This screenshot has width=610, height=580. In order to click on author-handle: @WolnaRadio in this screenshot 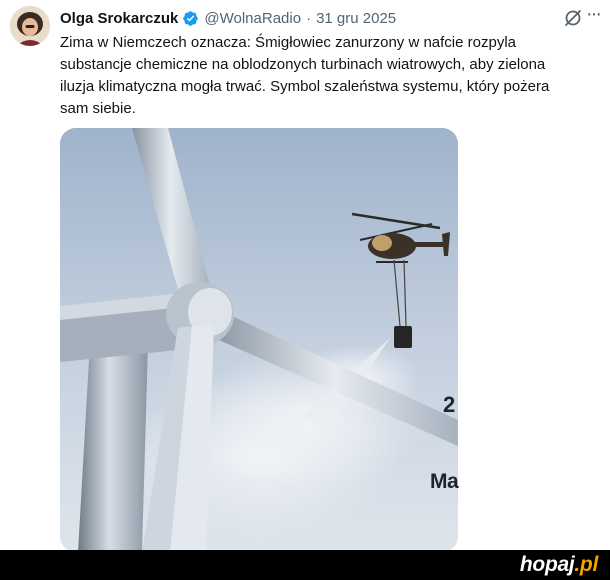, I will do `click(252, 18)`.